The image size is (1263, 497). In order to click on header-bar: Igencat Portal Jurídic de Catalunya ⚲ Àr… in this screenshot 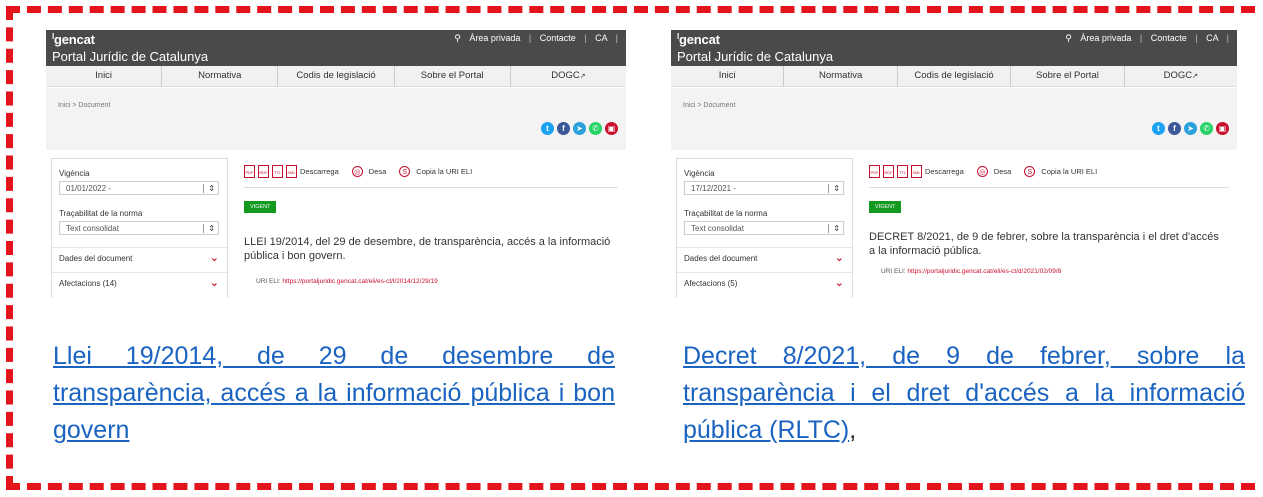, I will do `click(336, 48)`.